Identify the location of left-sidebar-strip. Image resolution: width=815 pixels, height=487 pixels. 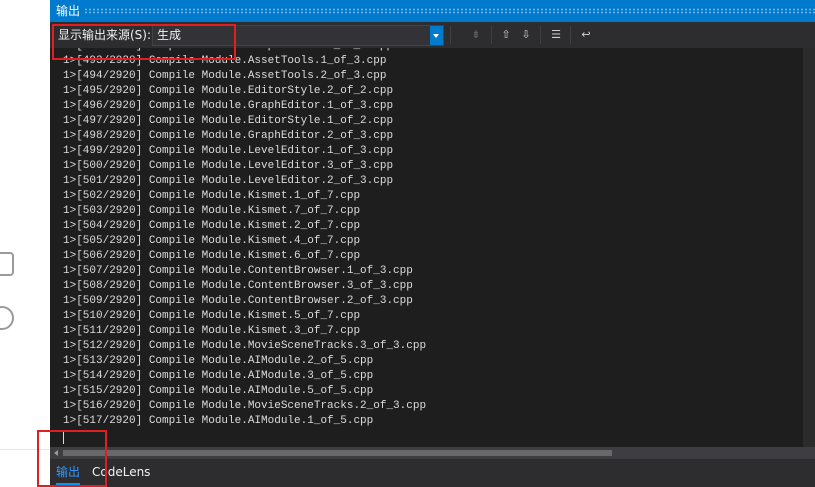
(25, 243).